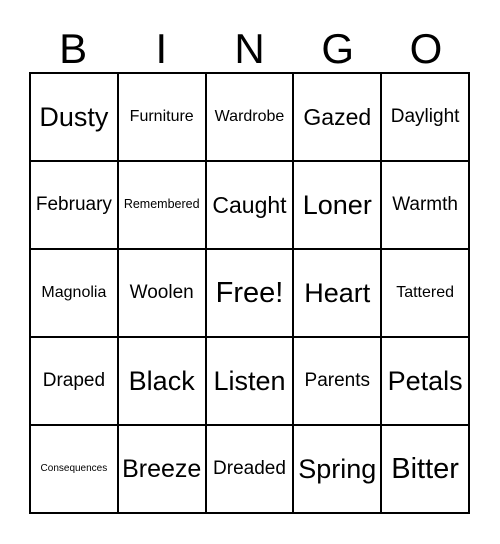 The image size is (500, 544). I want to click on bingo-cell-label: Breeze, so click(162, 468).